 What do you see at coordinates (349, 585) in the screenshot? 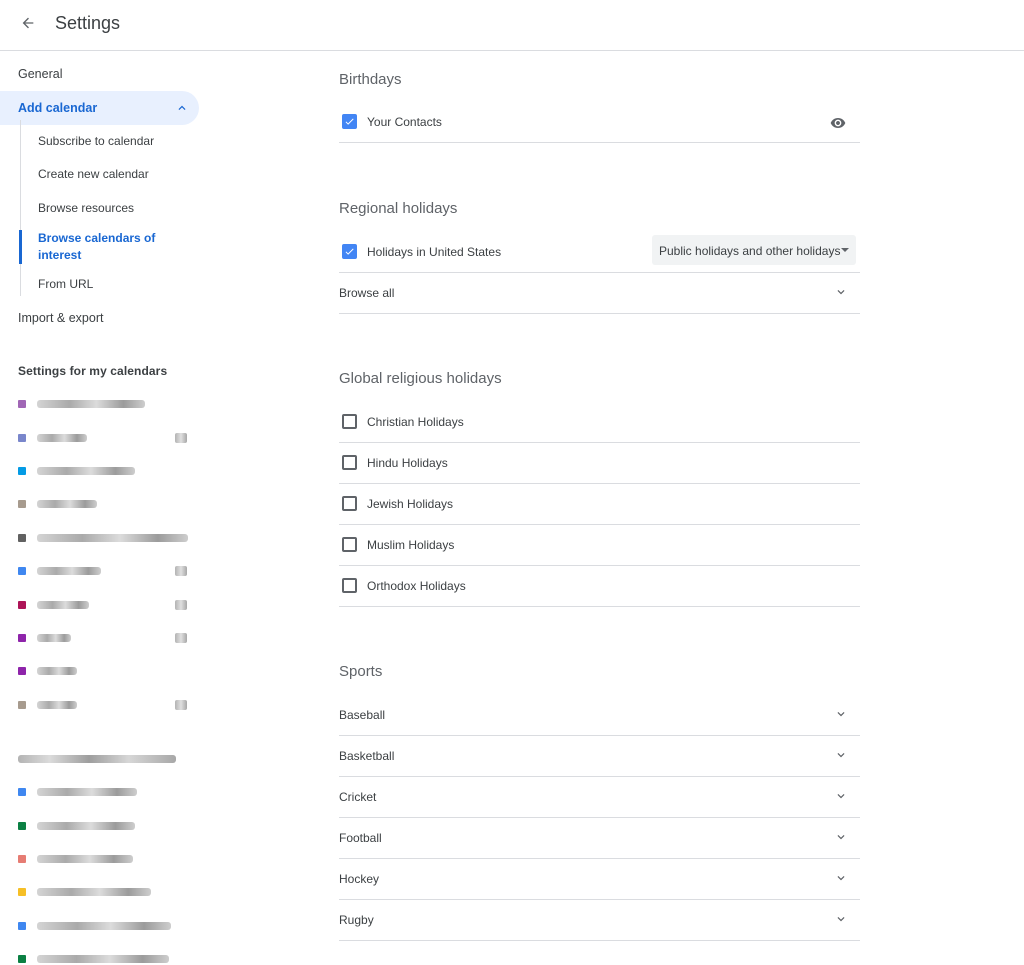
I see `orthodox-holidays-checkbox` at bounding box center [349, 585].